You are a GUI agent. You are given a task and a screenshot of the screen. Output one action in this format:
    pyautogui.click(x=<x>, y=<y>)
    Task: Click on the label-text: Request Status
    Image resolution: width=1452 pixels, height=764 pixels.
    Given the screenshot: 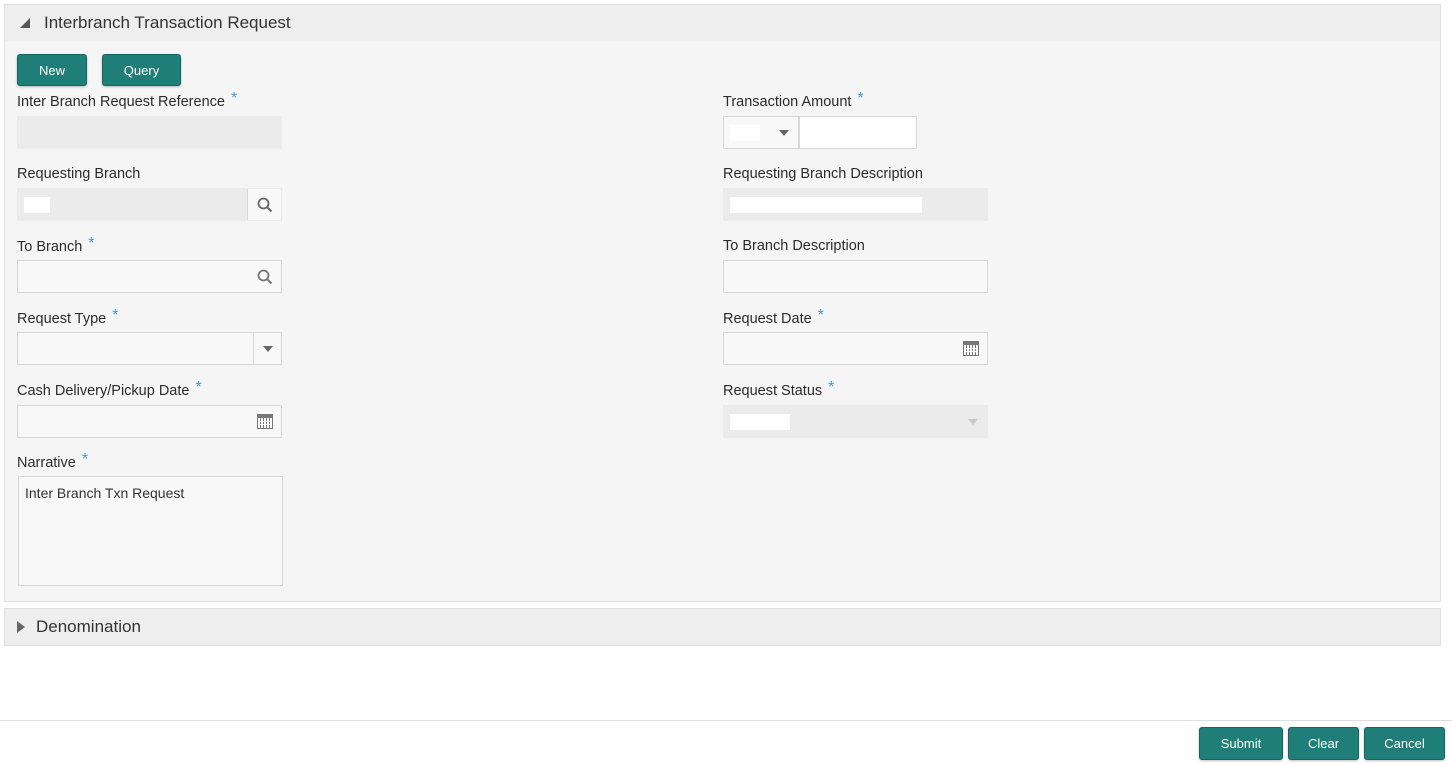 What is the action you would take?
    pyautogui.click(x=773, y=391)
    